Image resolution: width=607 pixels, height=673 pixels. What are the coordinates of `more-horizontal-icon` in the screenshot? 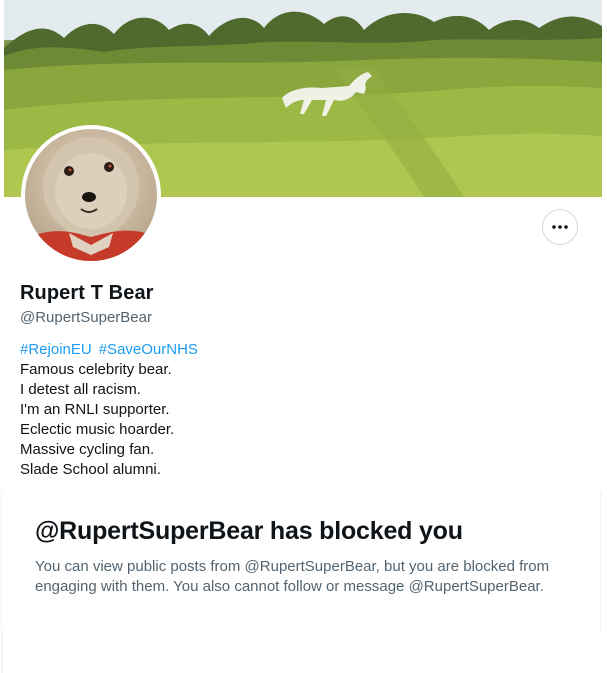 It's located at (560, 227).